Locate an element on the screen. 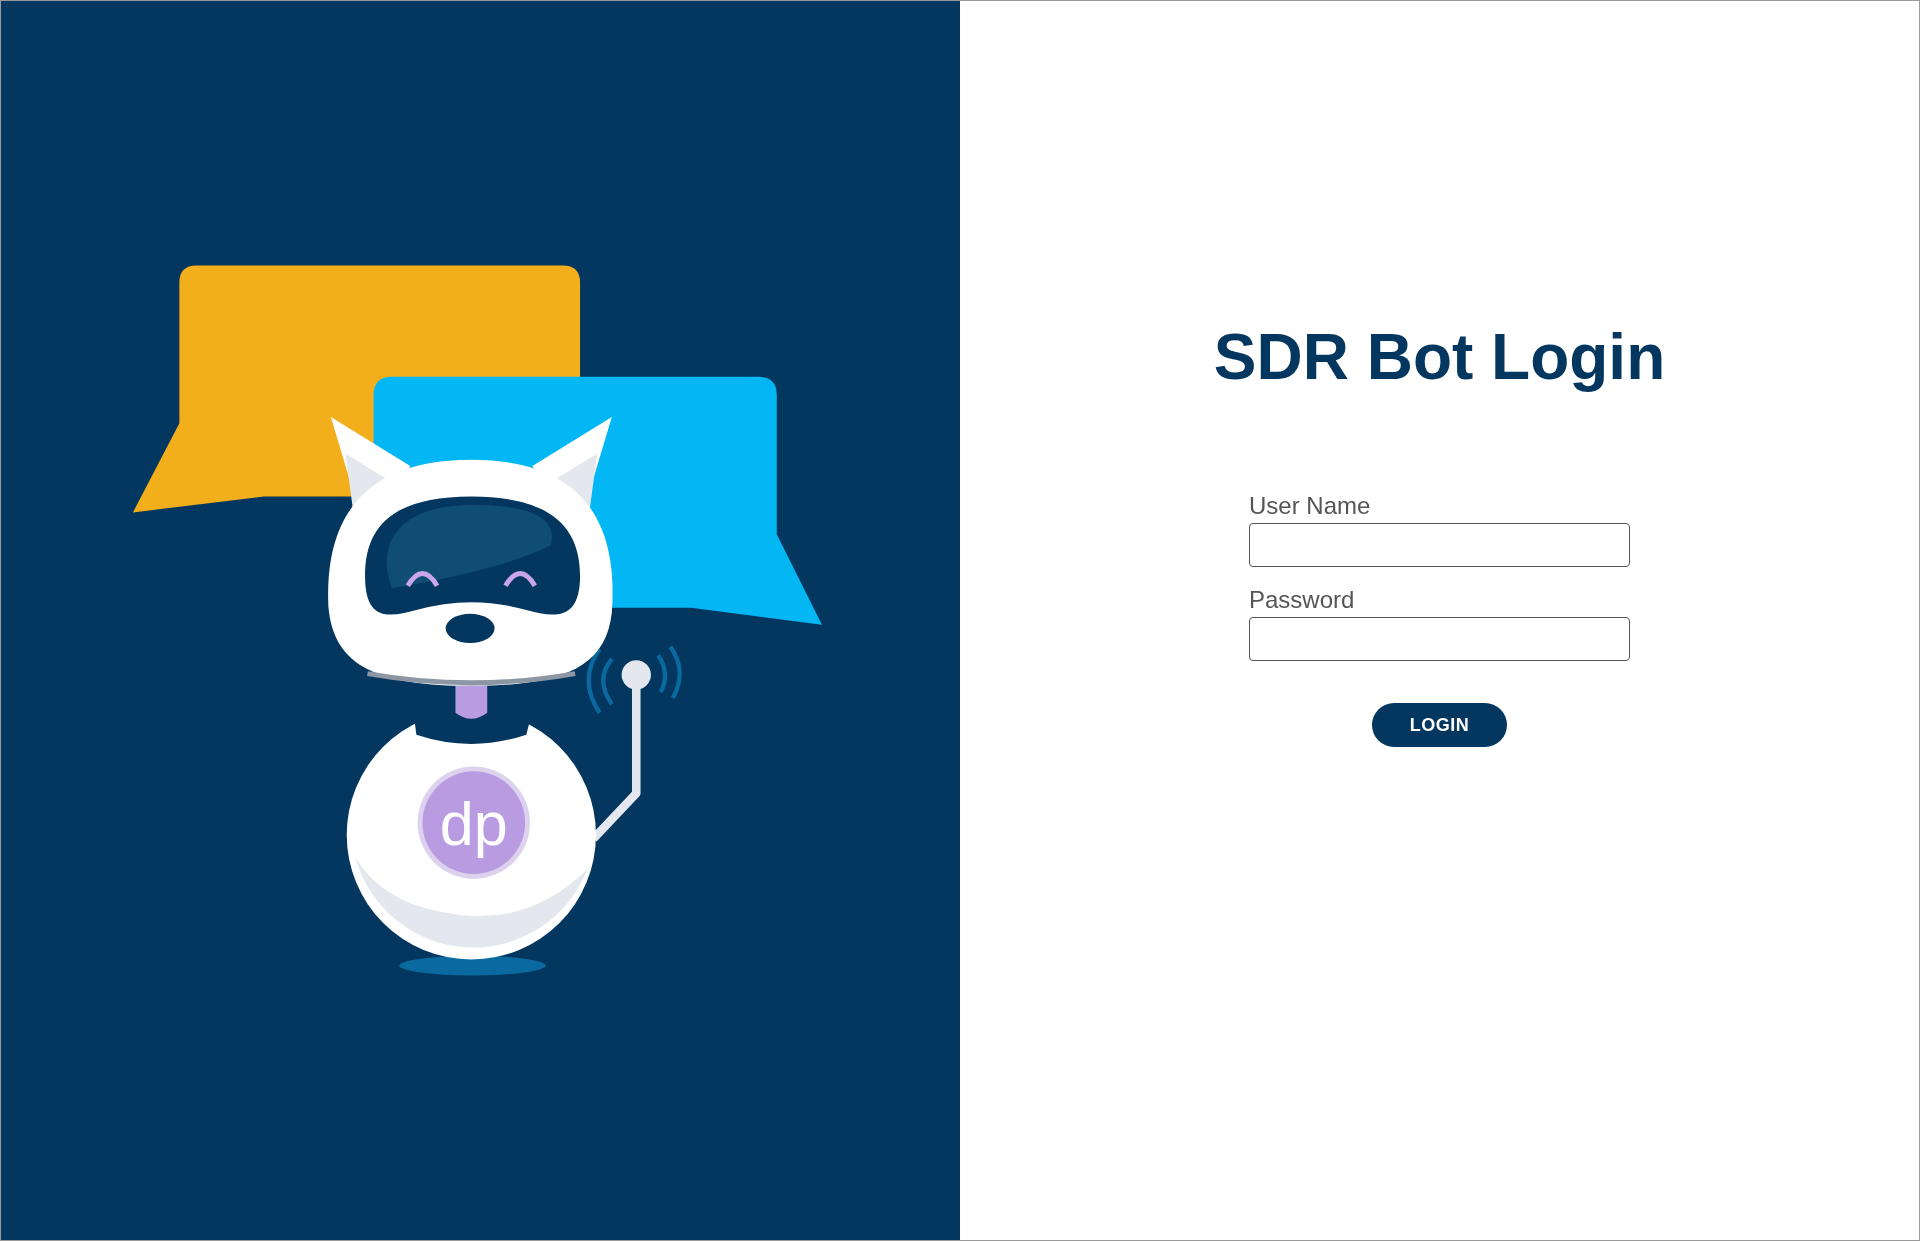 The width and height of the screenshot is (1920, 1241). field-label: User Name is located at coordinates (1310, 506).